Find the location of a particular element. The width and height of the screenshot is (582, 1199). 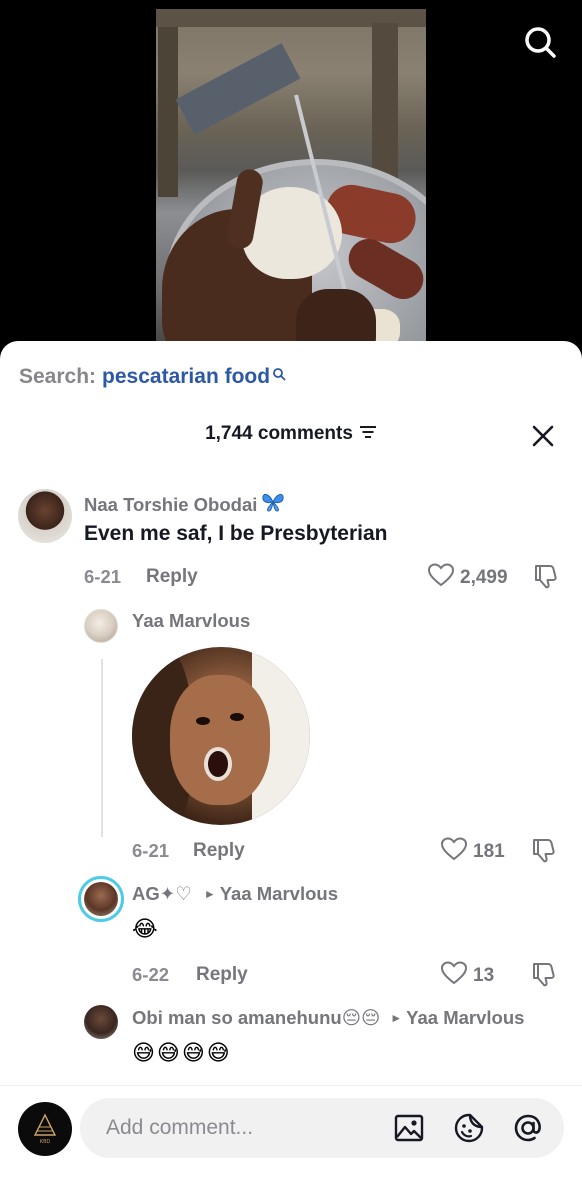

video-thumbnail is located at coordinates (291, 184).